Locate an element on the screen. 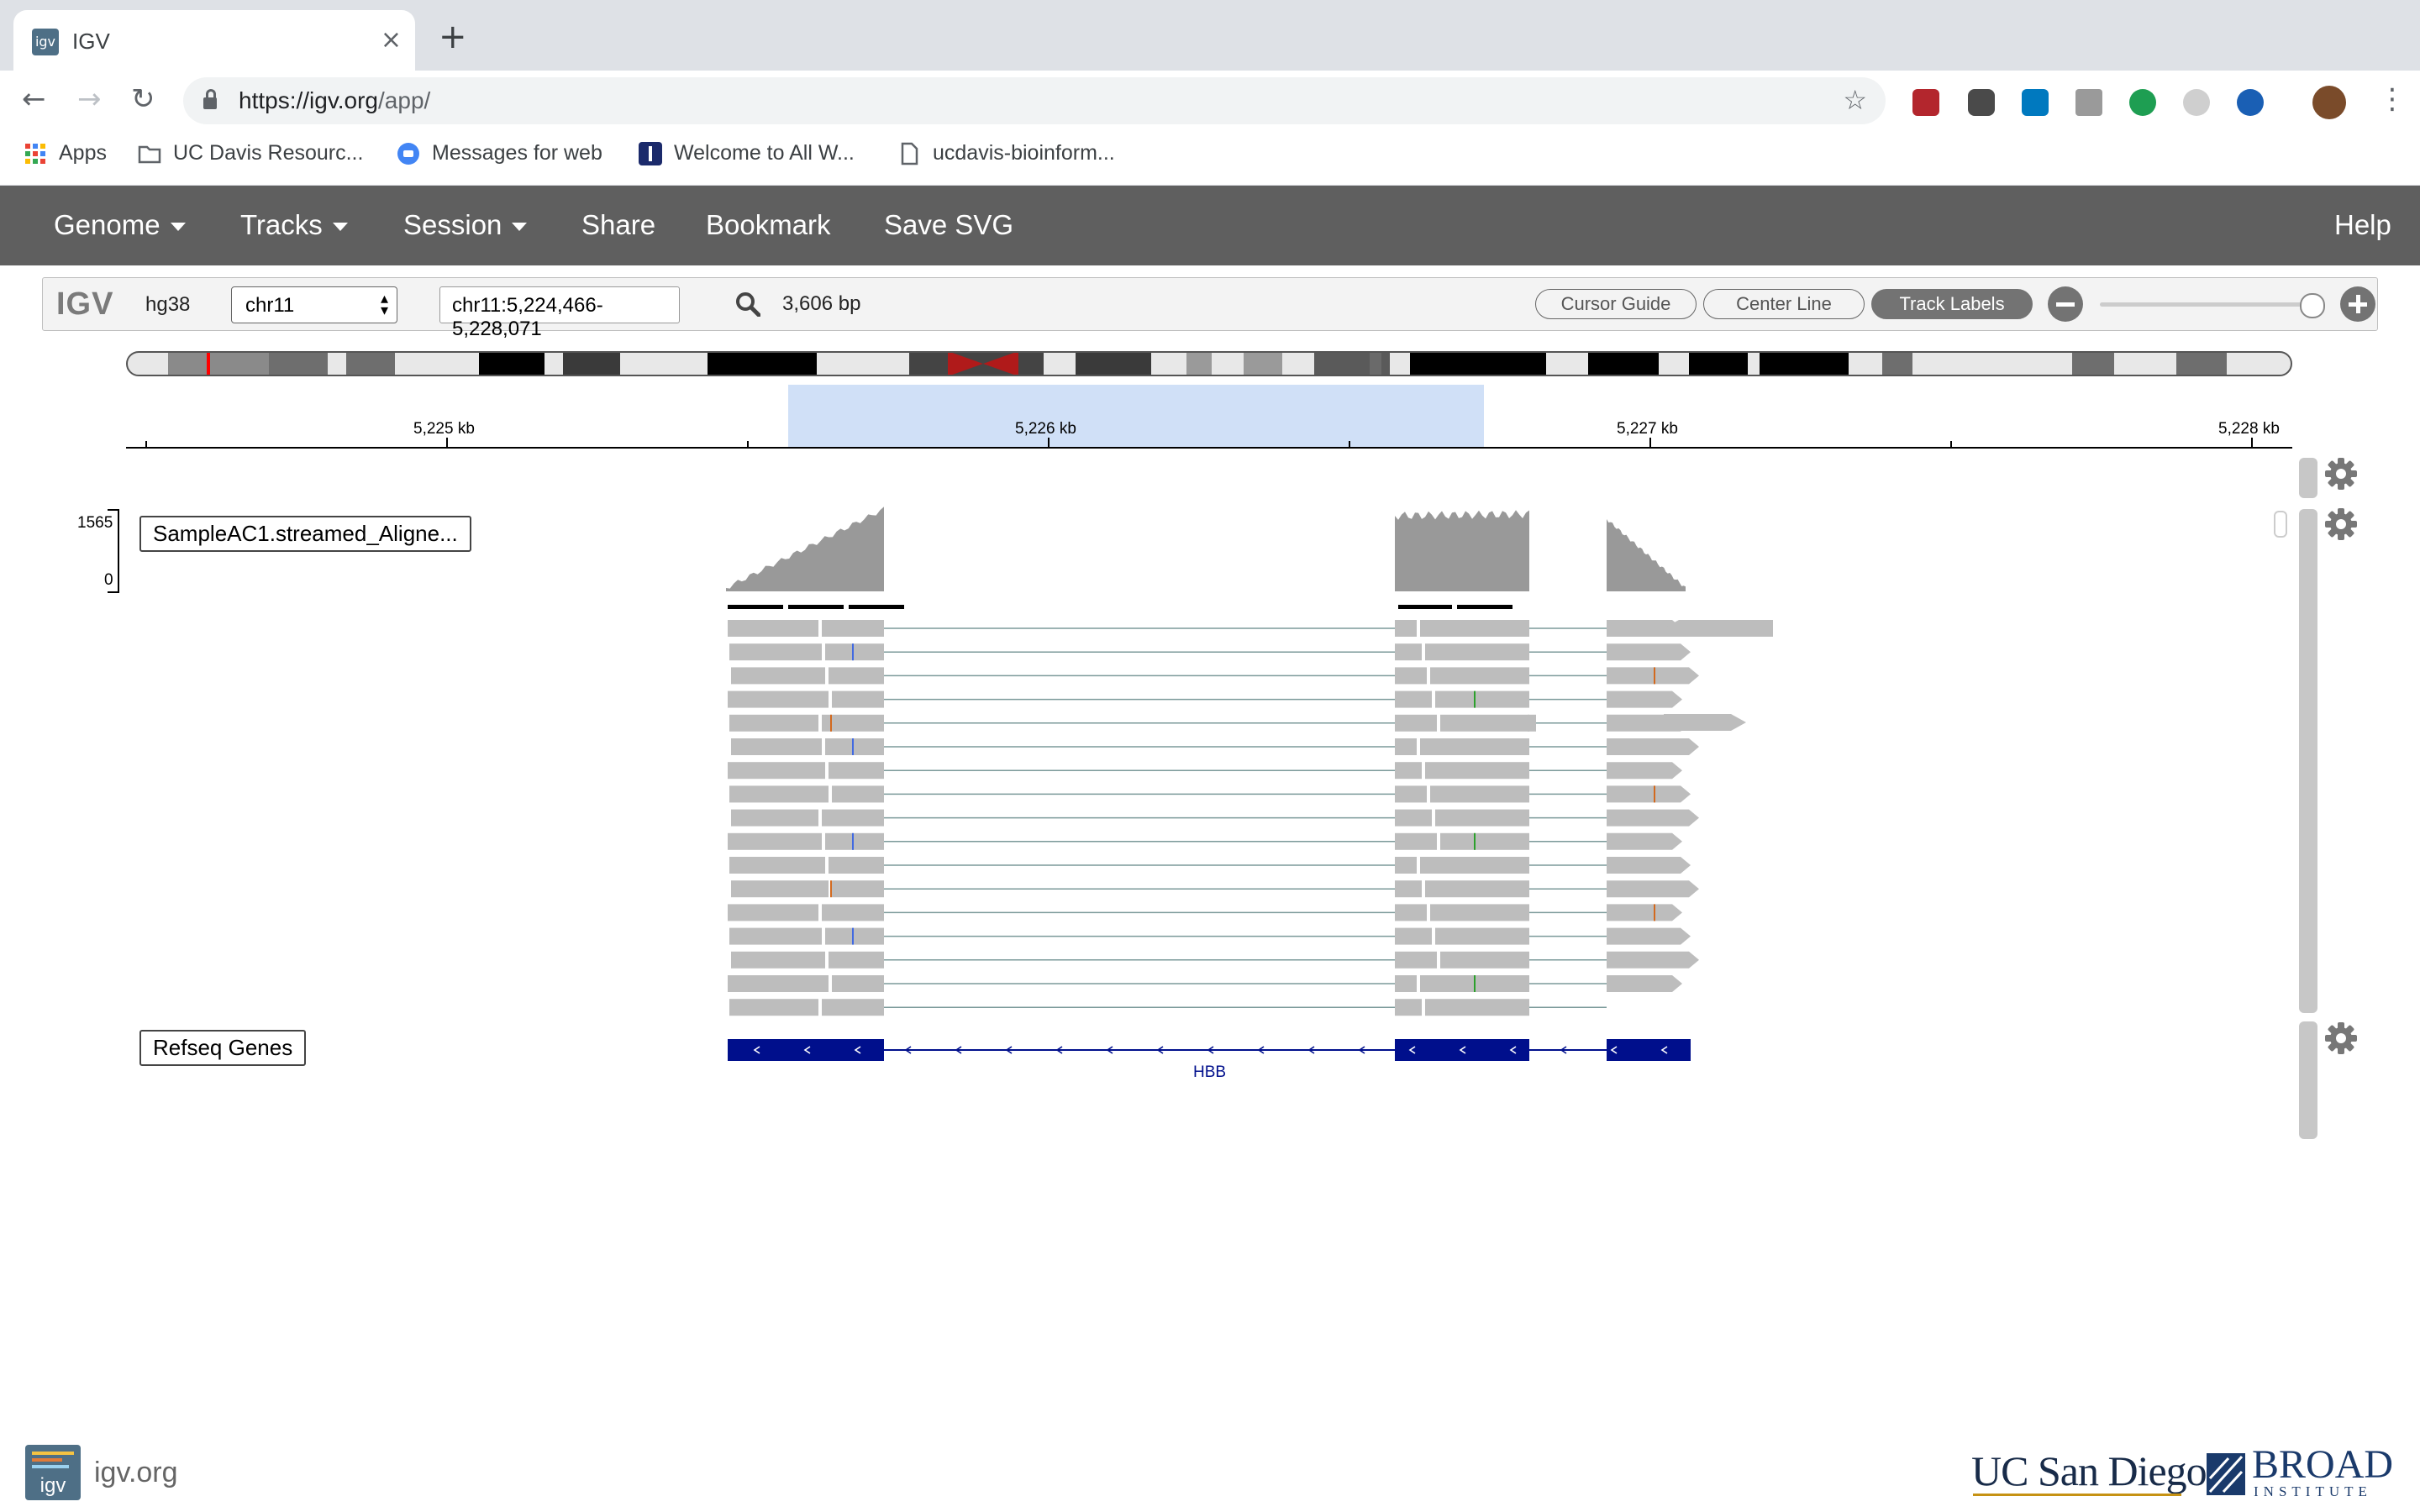 The image size is (2420, 1512). broad-logo-mark-icon is located at coordinates (2226, 1474).